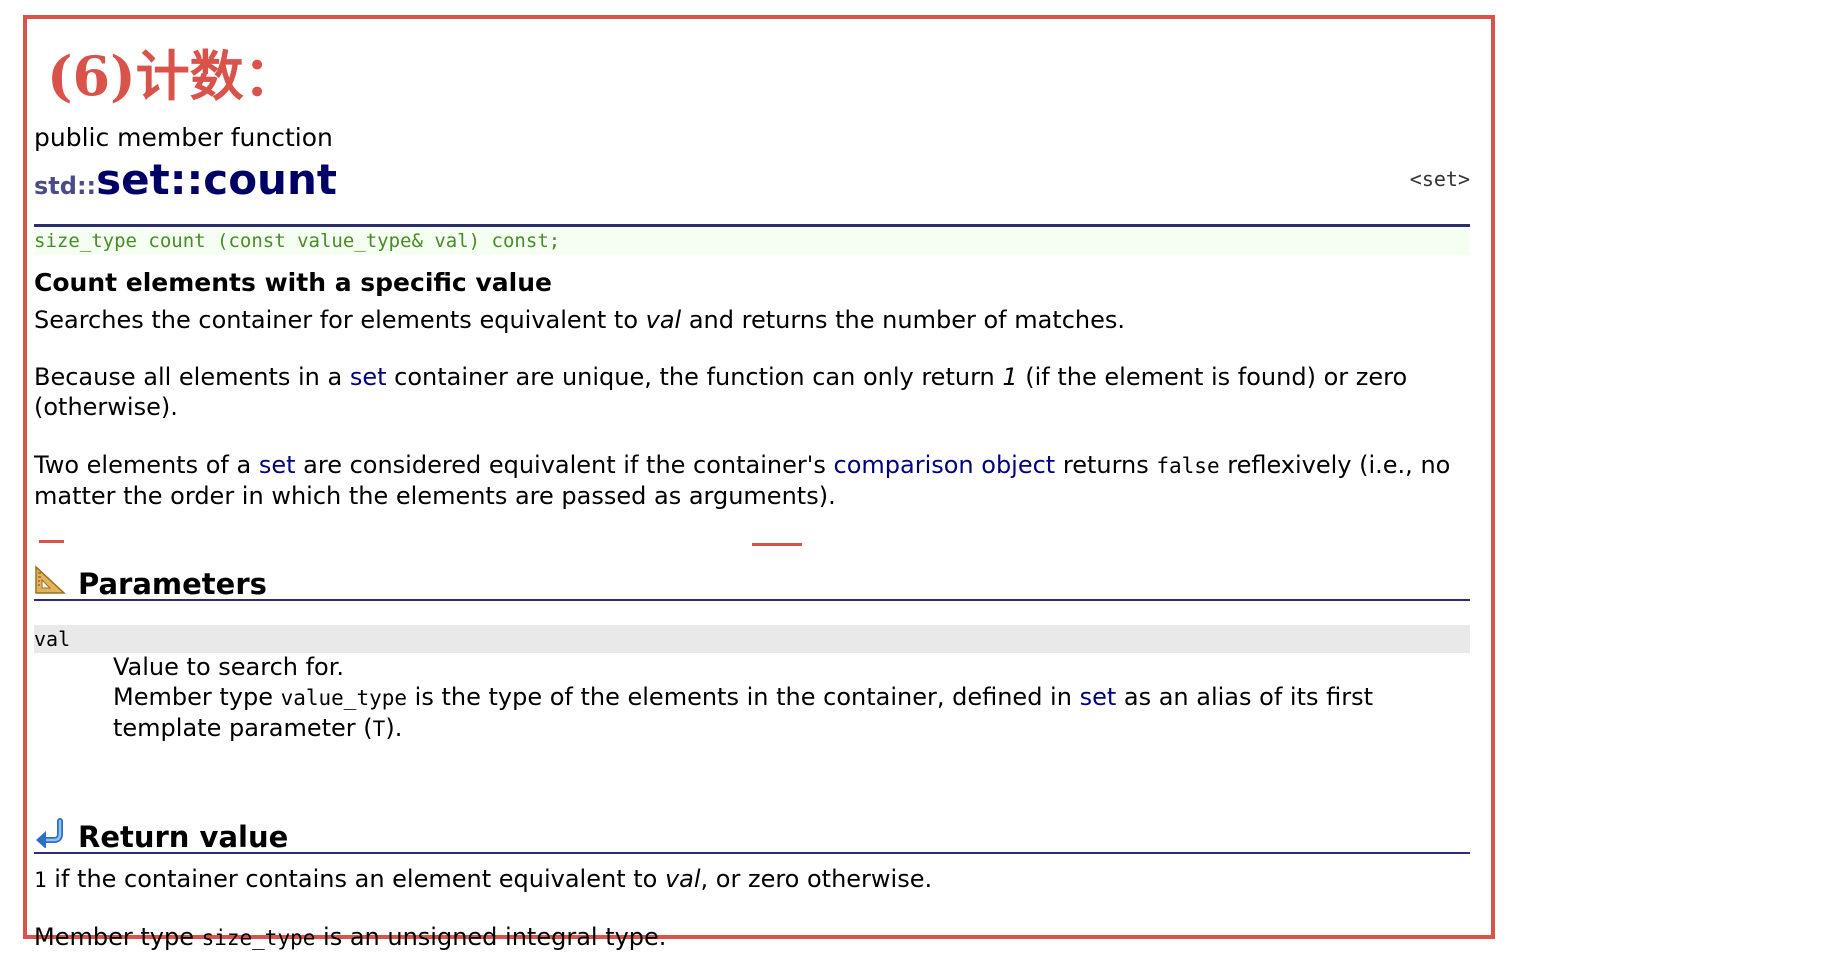 The width and height of the screenshot is (1837, 955). What do you see at coordinates (216, 179) in the screenshot?
I see `function-title: set::count` at bounding box center [216, 179].